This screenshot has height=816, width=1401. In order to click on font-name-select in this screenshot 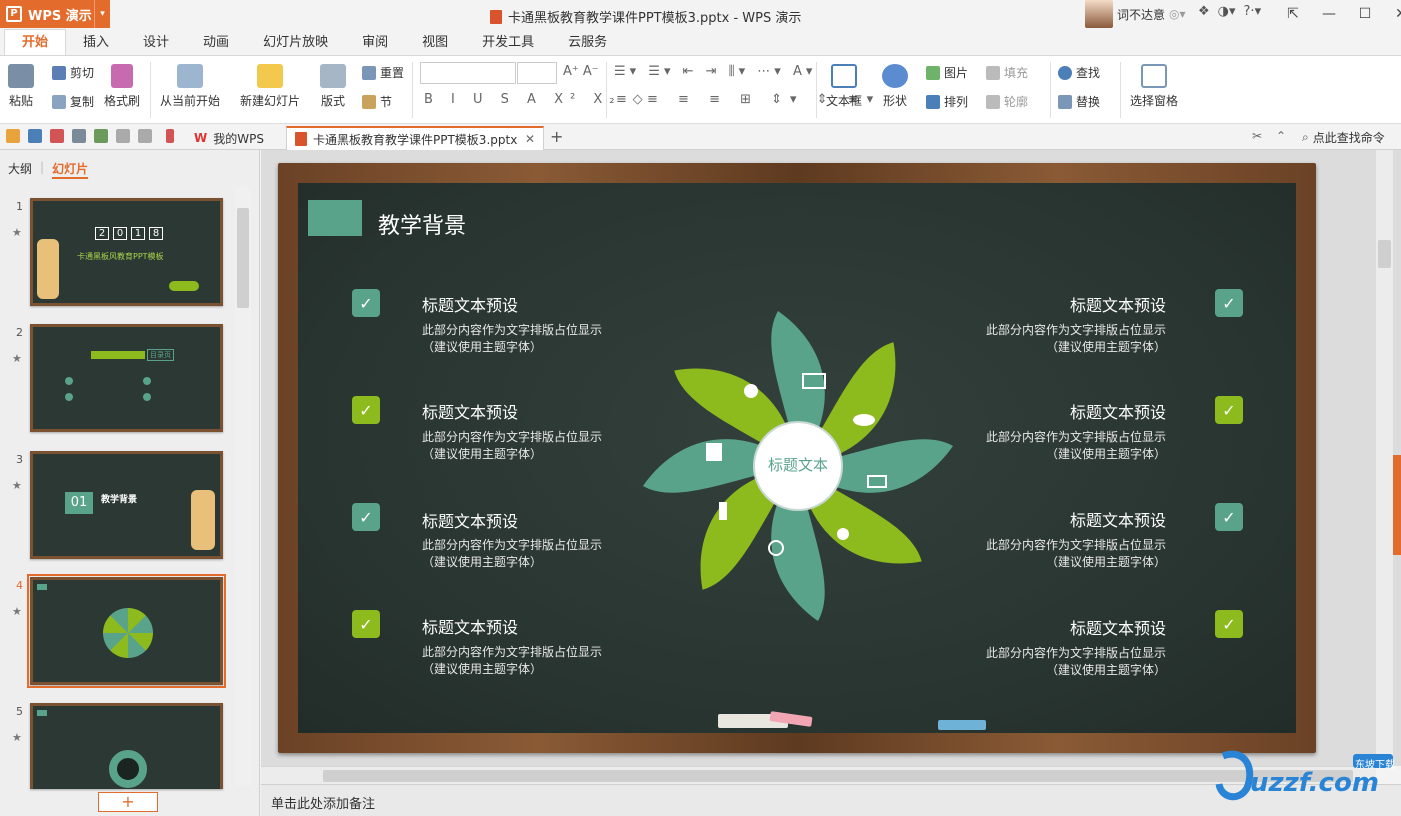, I will do `click(468, 73)`.